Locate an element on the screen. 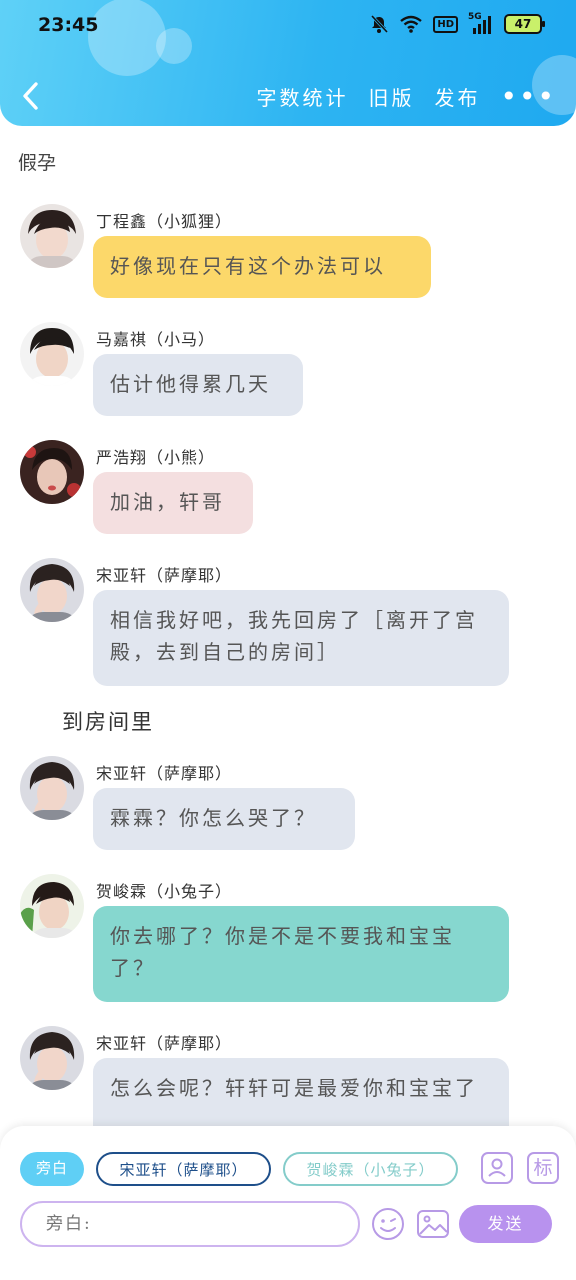 This screenshot has width=576, height=1280. top-bar: 23:45 HD 5G 47 字数统计 旧版 发布 ••• is located at coordinates (288, 63).